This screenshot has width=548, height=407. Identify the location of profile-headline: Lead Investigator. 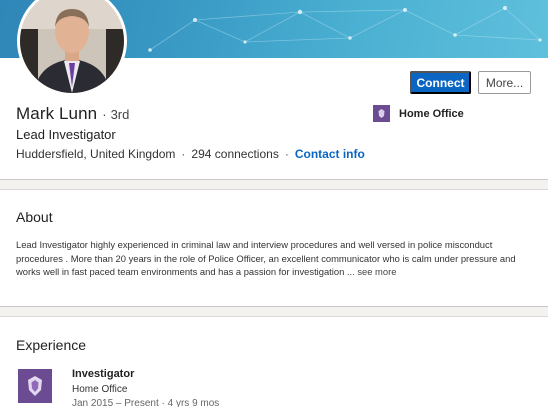
(66, 134).